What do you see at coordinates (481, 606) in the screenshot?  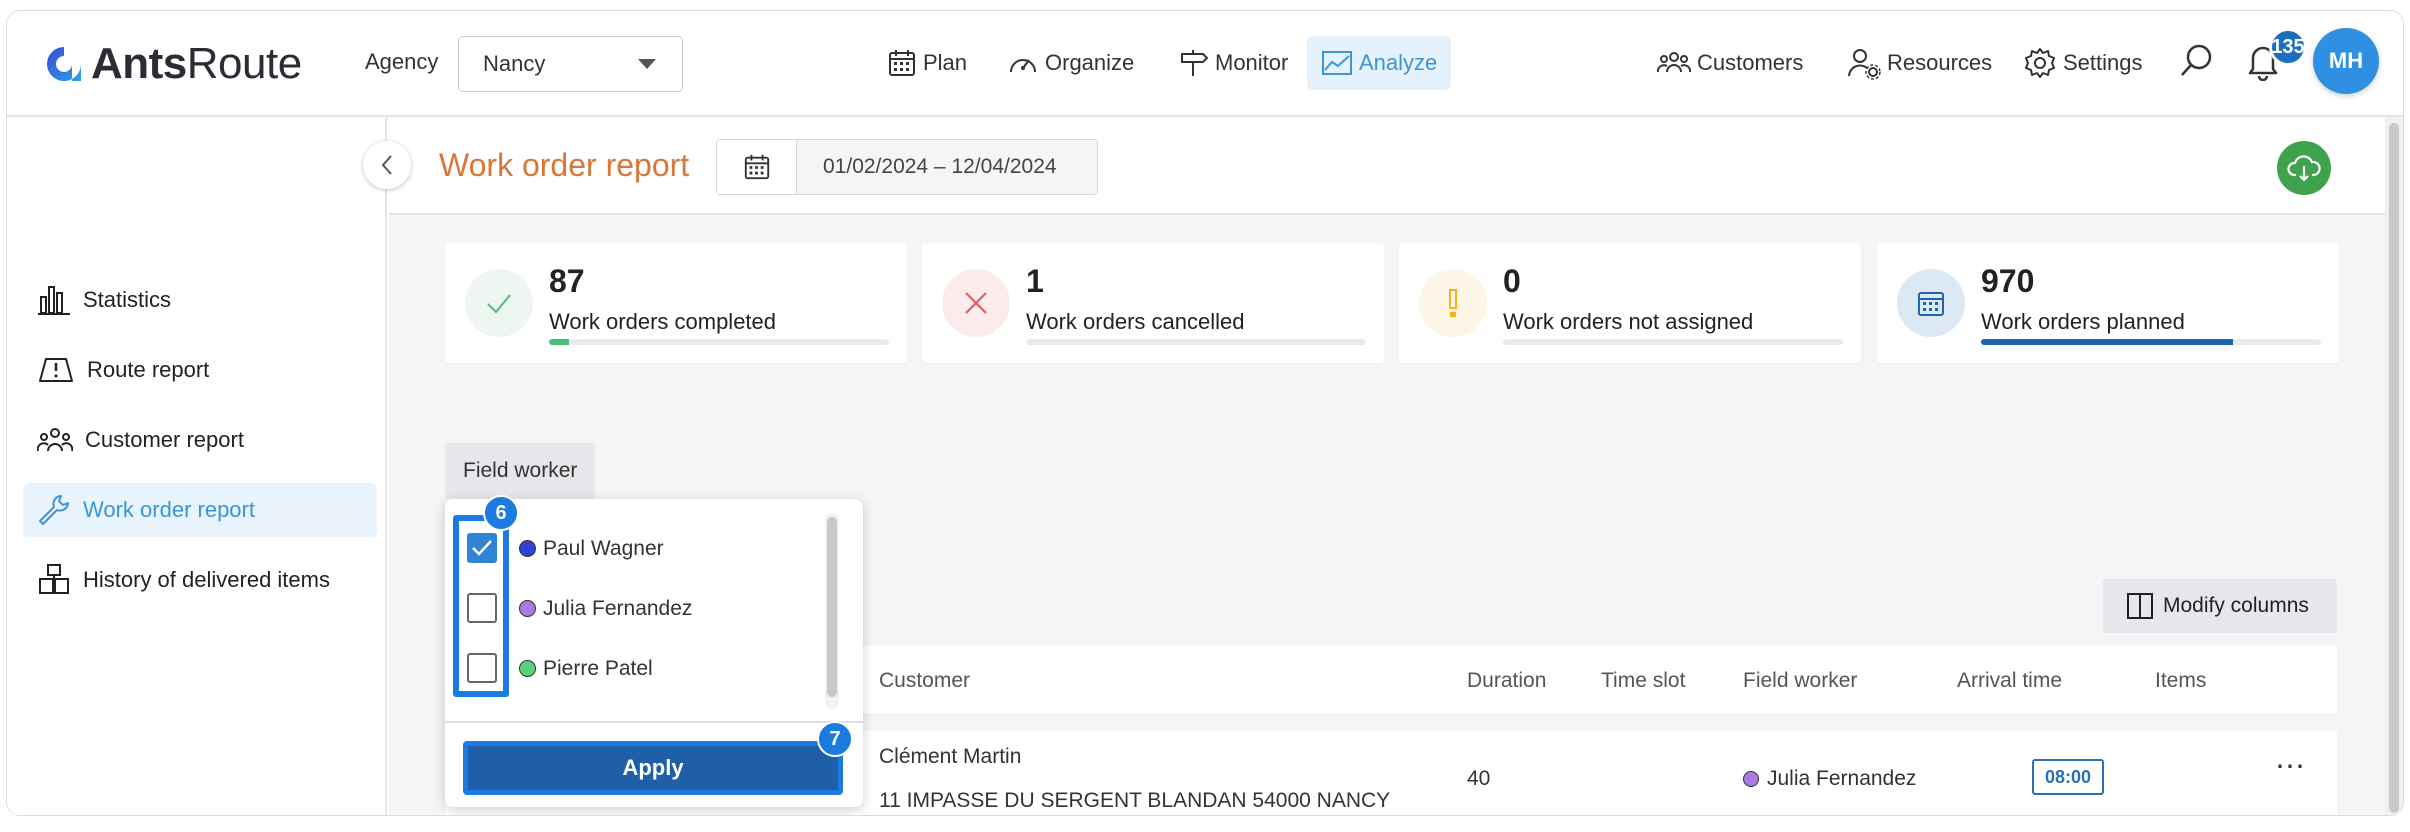 I see `checkbox-highlight` at bounding box center [481, 606].